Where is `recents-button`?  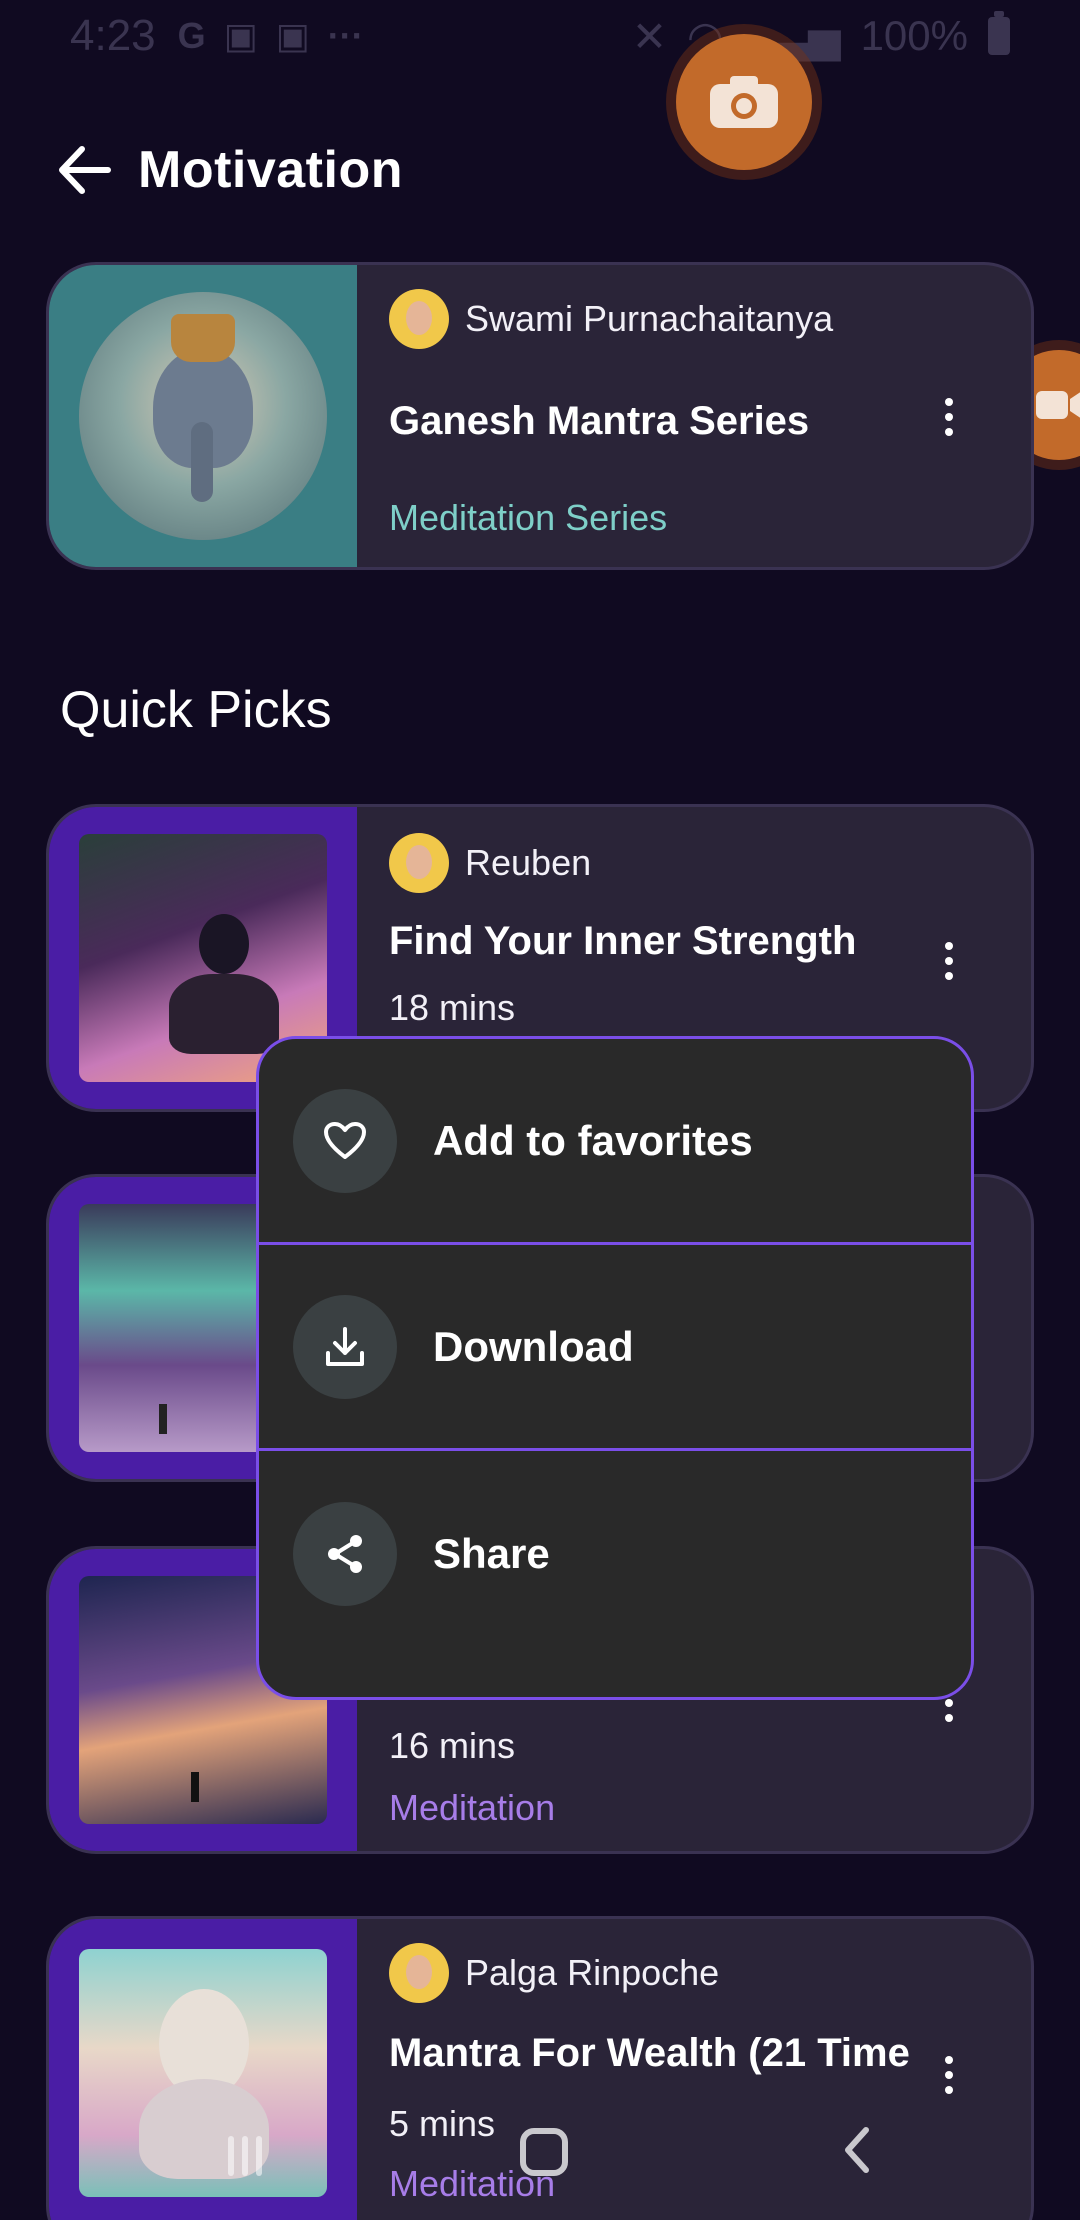 recents-button is located at coordinates (245, 2156).